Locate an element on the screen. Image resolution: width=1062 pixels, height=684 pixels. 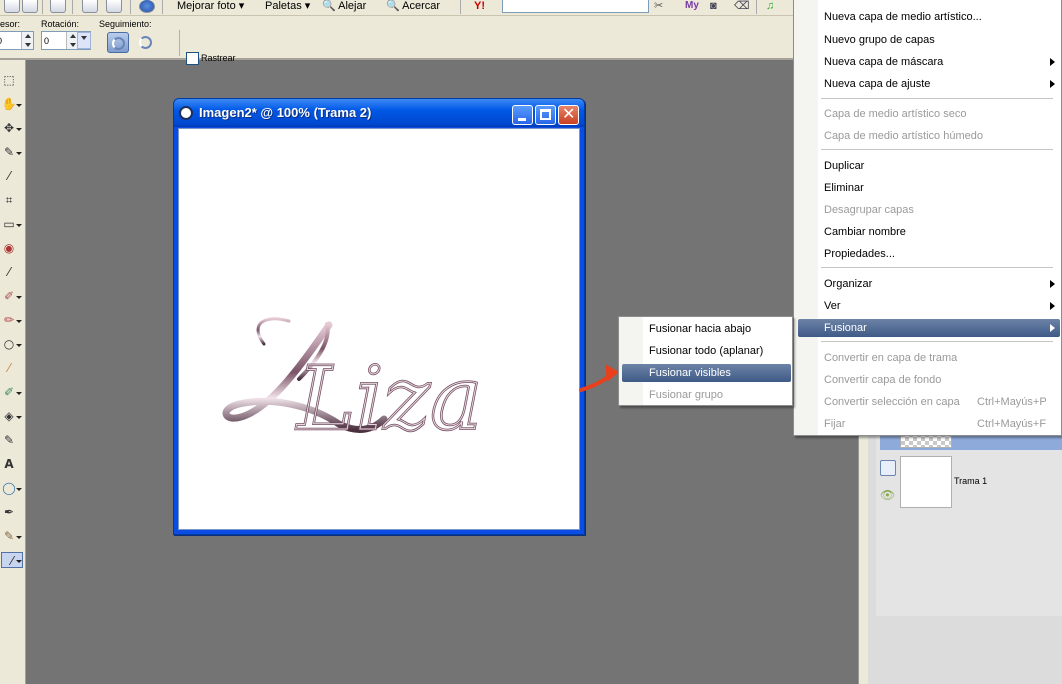
makeover-icon: ⁄ is located at coordinates (9, 272).